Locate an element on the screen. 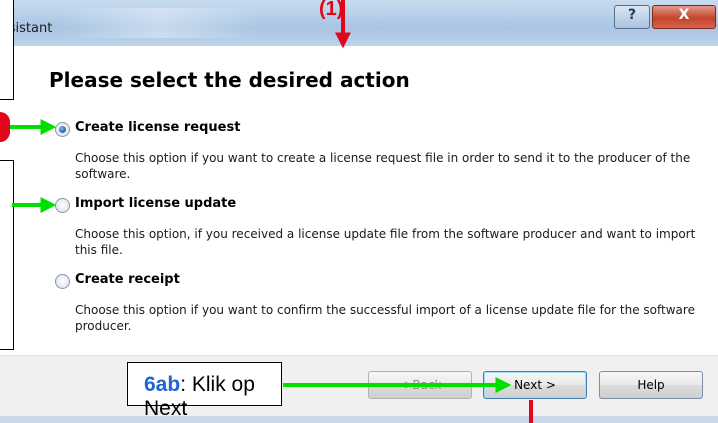  help-title-button: ? is located at coordinates (632, 17).